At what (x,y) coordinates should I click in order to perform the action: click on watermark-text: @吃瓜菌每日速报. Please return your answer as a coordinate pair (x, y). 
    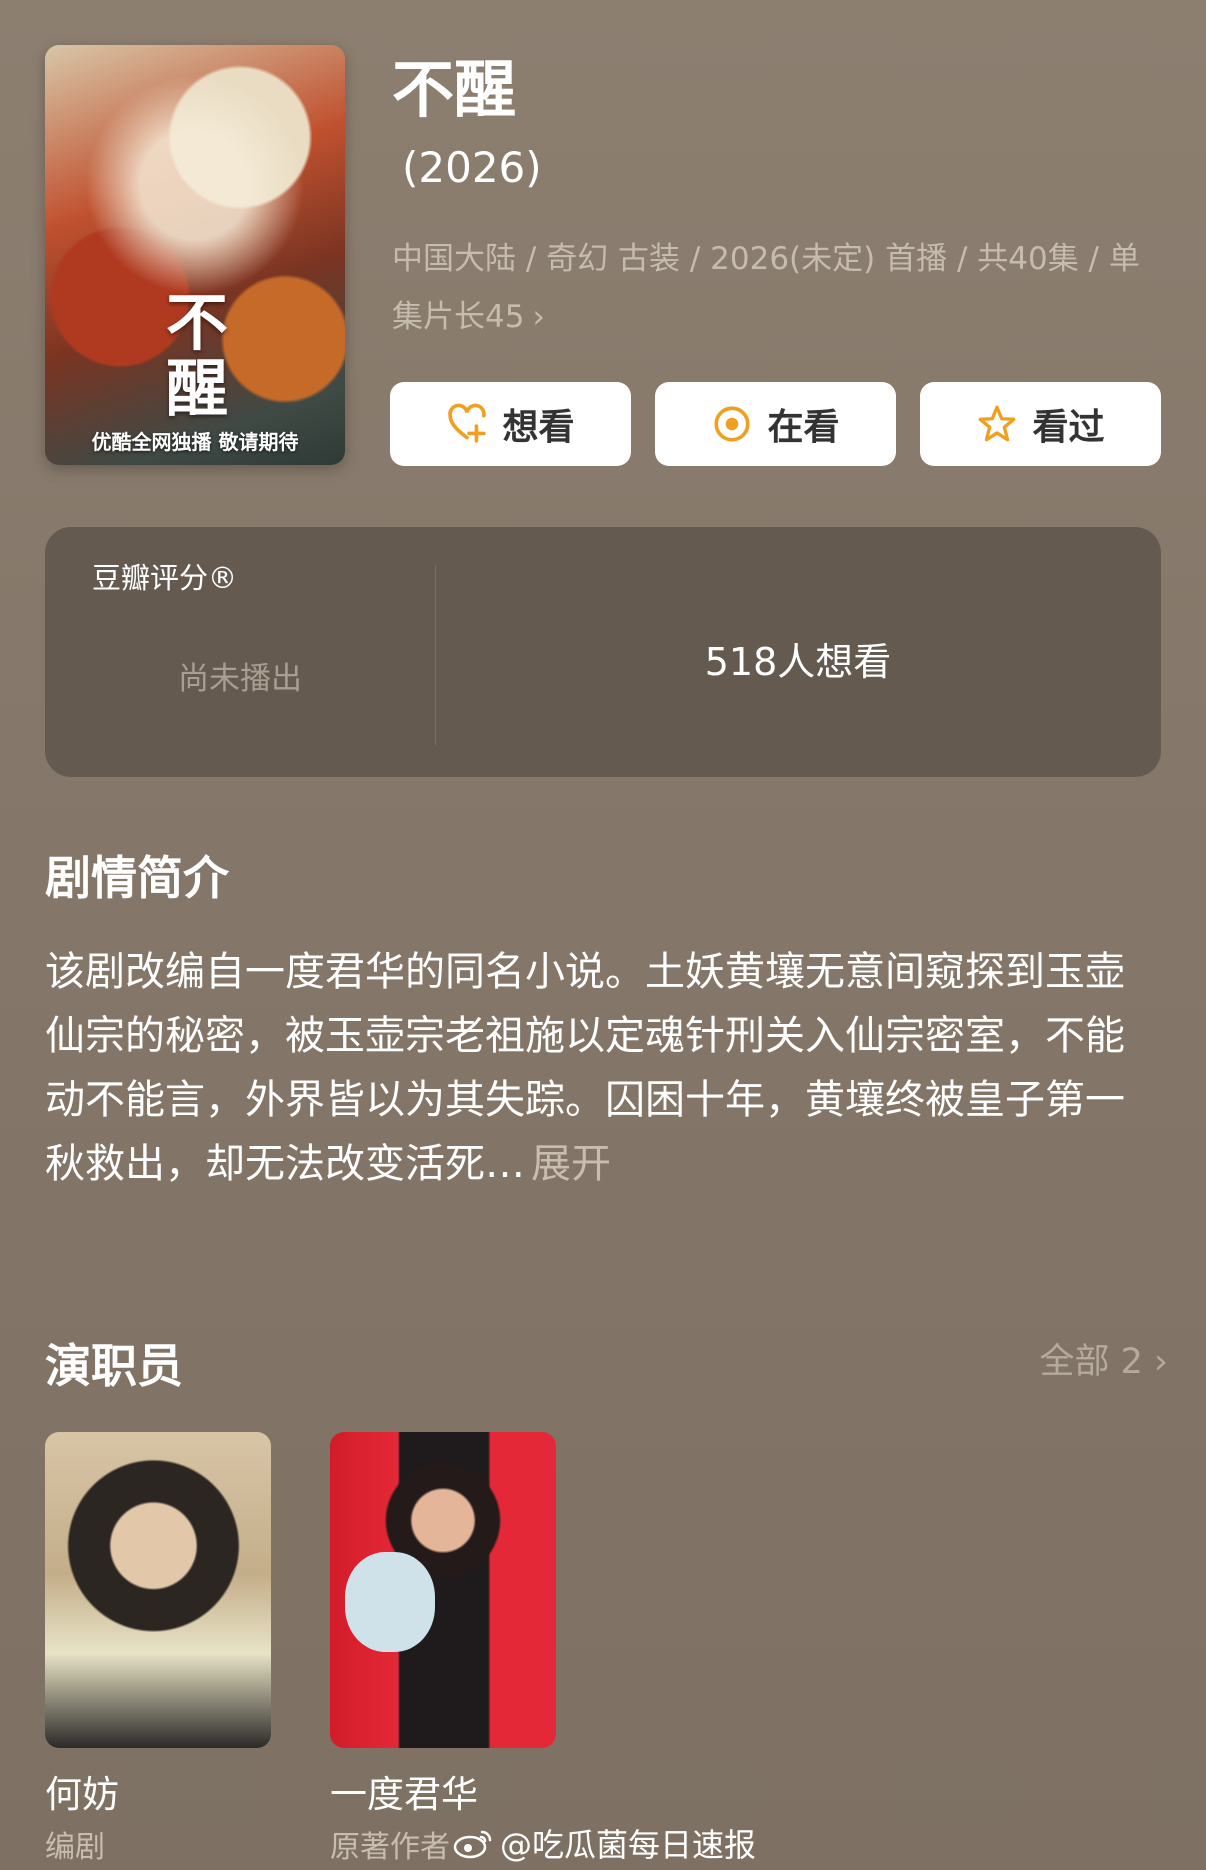
    Looking at the image, I should click on (628, 1845).